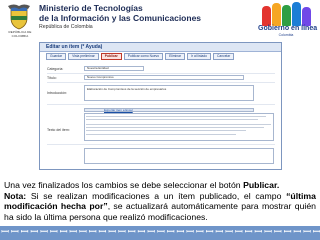 Image resolution: width=320 pixels, height=240 pixels. What do you see at coordinates (66, 27) in the screenshot?
I see `ministry-subtitle: República de Colombia` at bounding box center [66, 27].